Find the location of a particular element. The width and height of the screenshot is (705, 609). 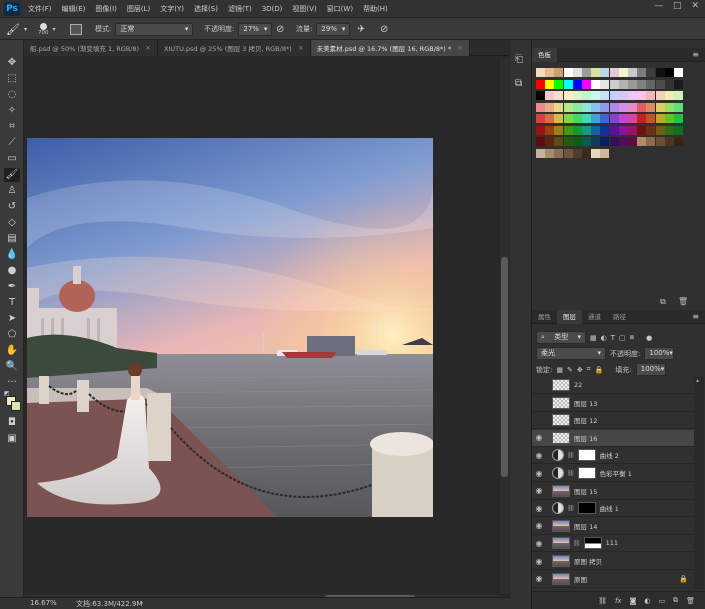

layers-scrollbar: ▴ is located at coordinates (699, 483).